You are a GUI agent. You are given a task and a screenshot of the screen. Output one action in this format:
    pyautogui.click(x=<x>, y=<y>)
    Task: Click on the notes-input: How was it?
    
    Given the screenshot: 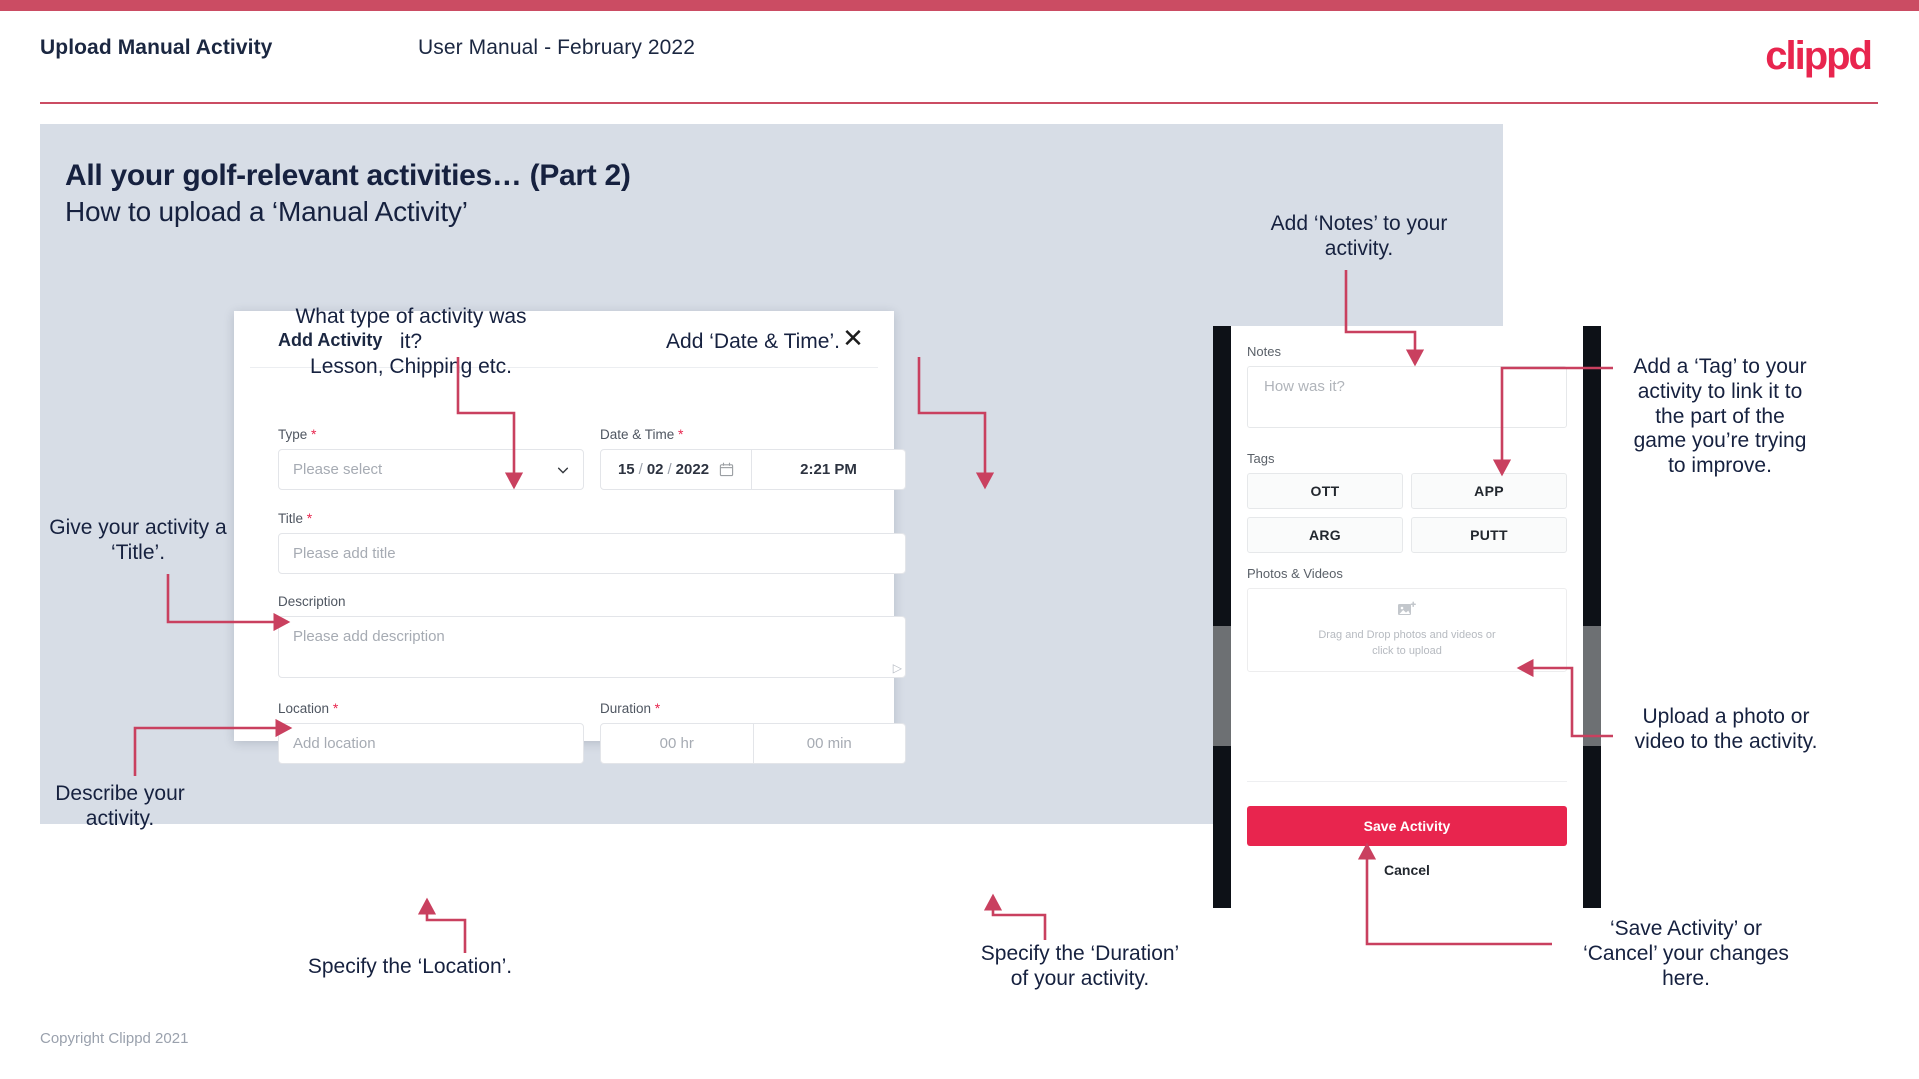 What is the action you would take?
    pyautogui.click(x=1407, y=397)
    